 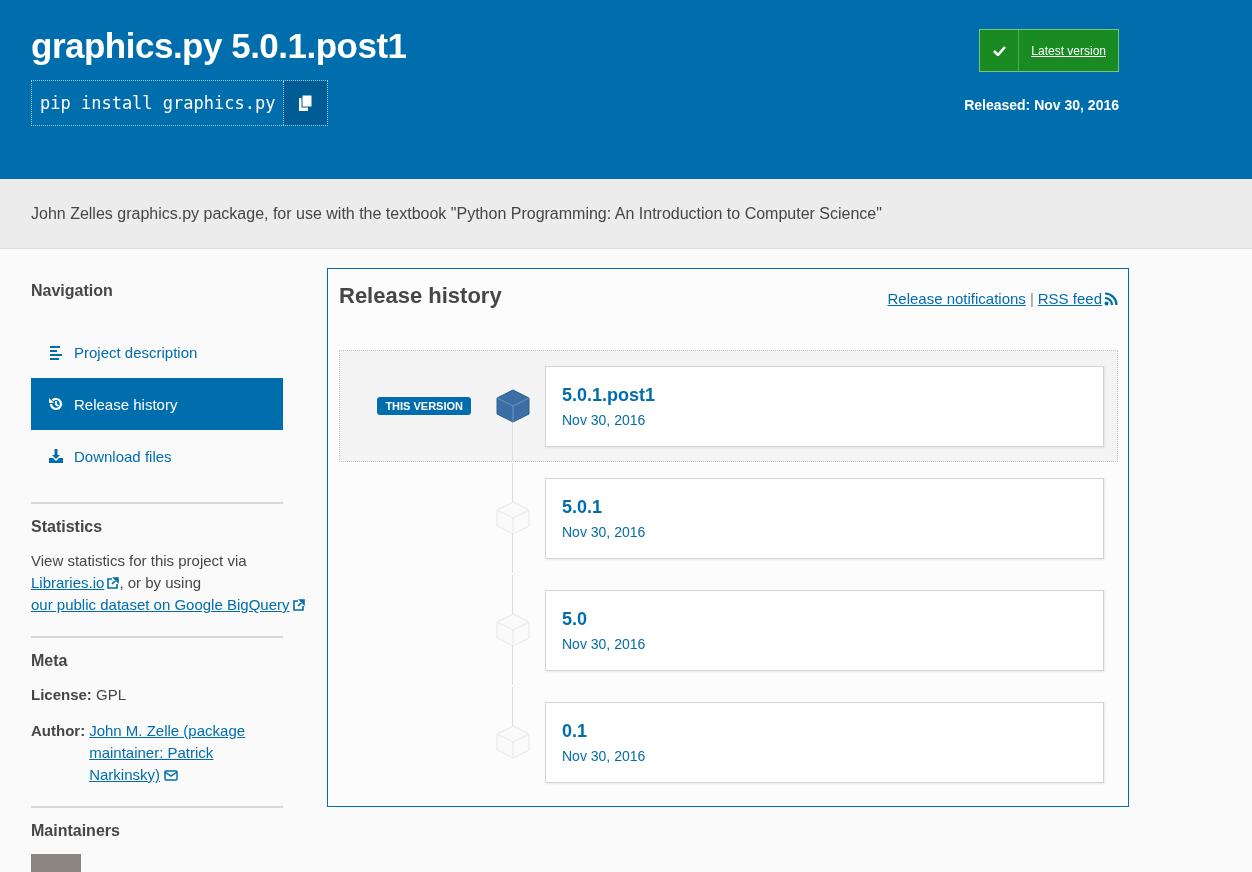 What do you see at coordinates (956, 298) in the screenshot?
I see `notifications-link: Release notifications` at bounding box center [956, 298].